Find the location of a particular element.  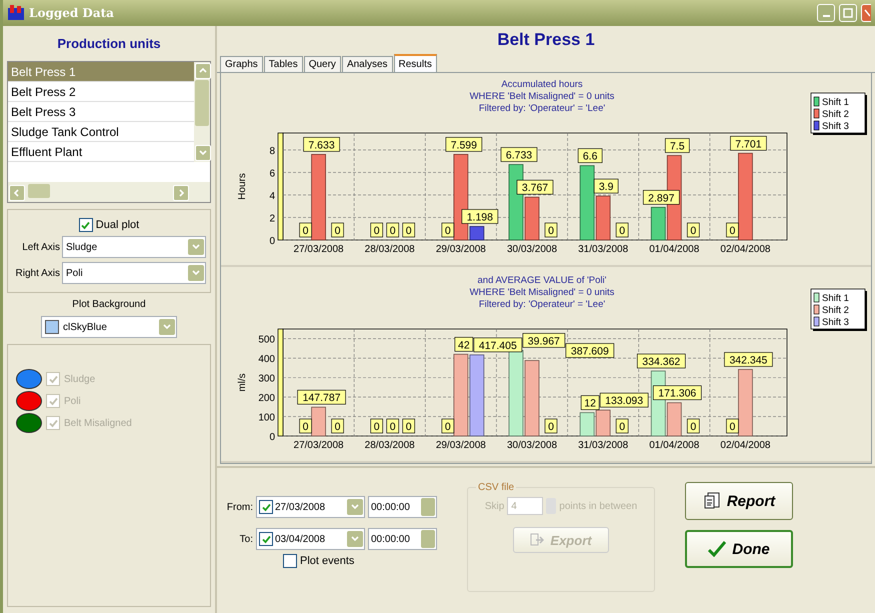

checkbox-label: Poli is located at coordinates (72, 401).